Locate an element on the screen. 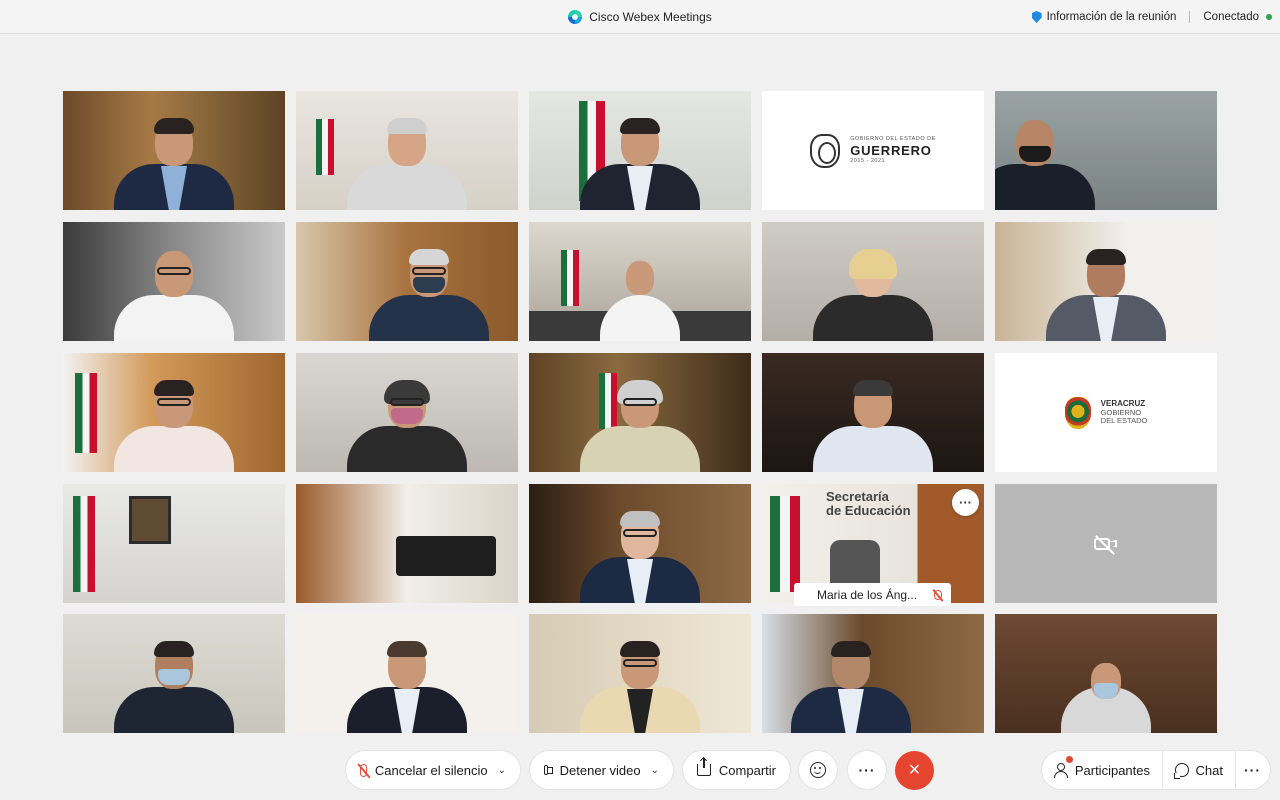 This screenshot has height=800, width=1280. unmute-label: Cancelar el silencio is located at coordinates (431, 770).